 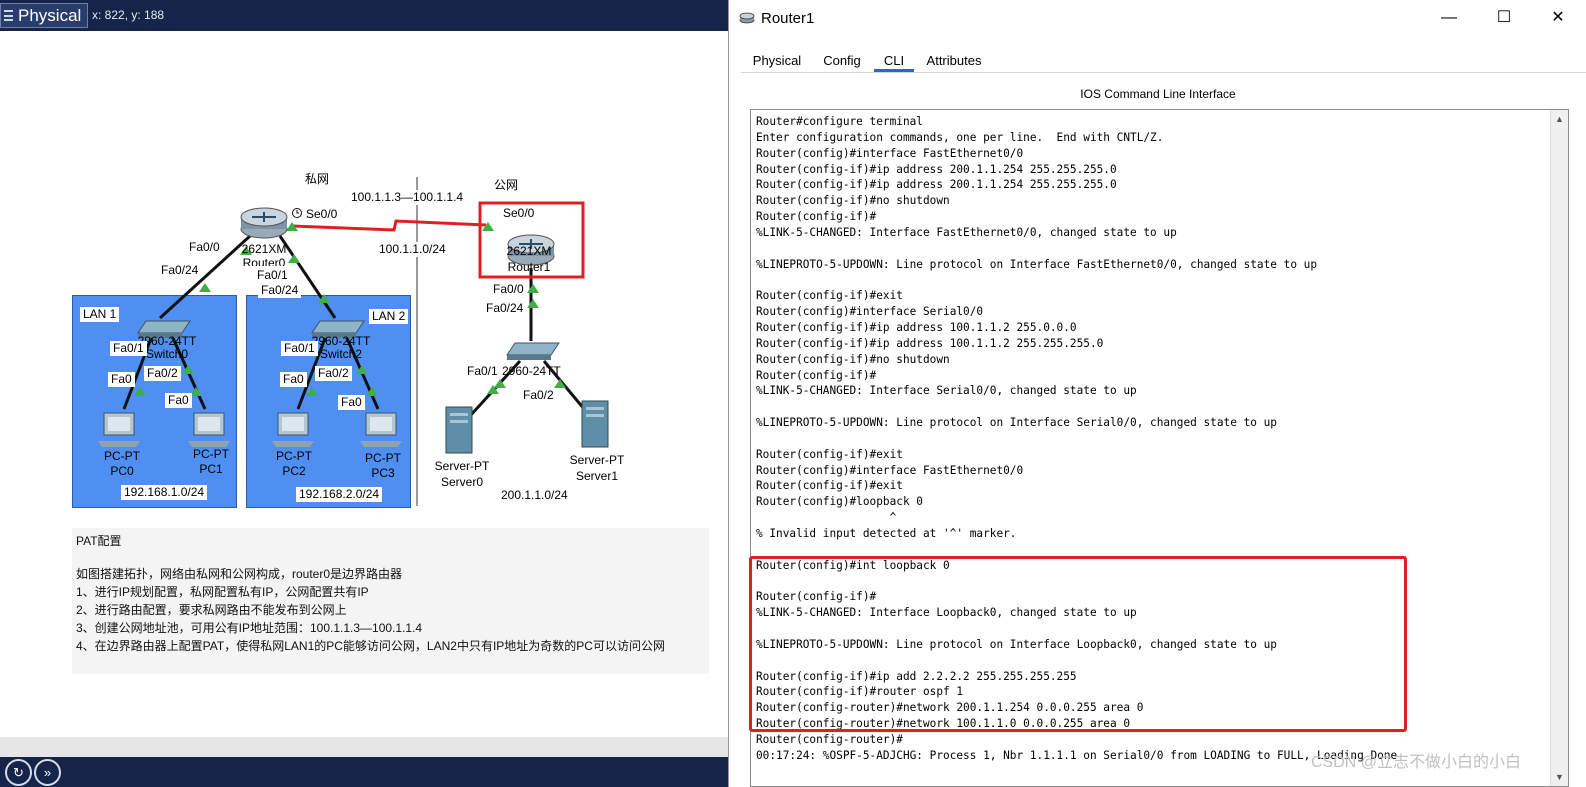 What do you see at coordinates (531, 371) in the screenshot?
I see `public-switch-label: 2960-24TT` at bounding box center [531, 371].